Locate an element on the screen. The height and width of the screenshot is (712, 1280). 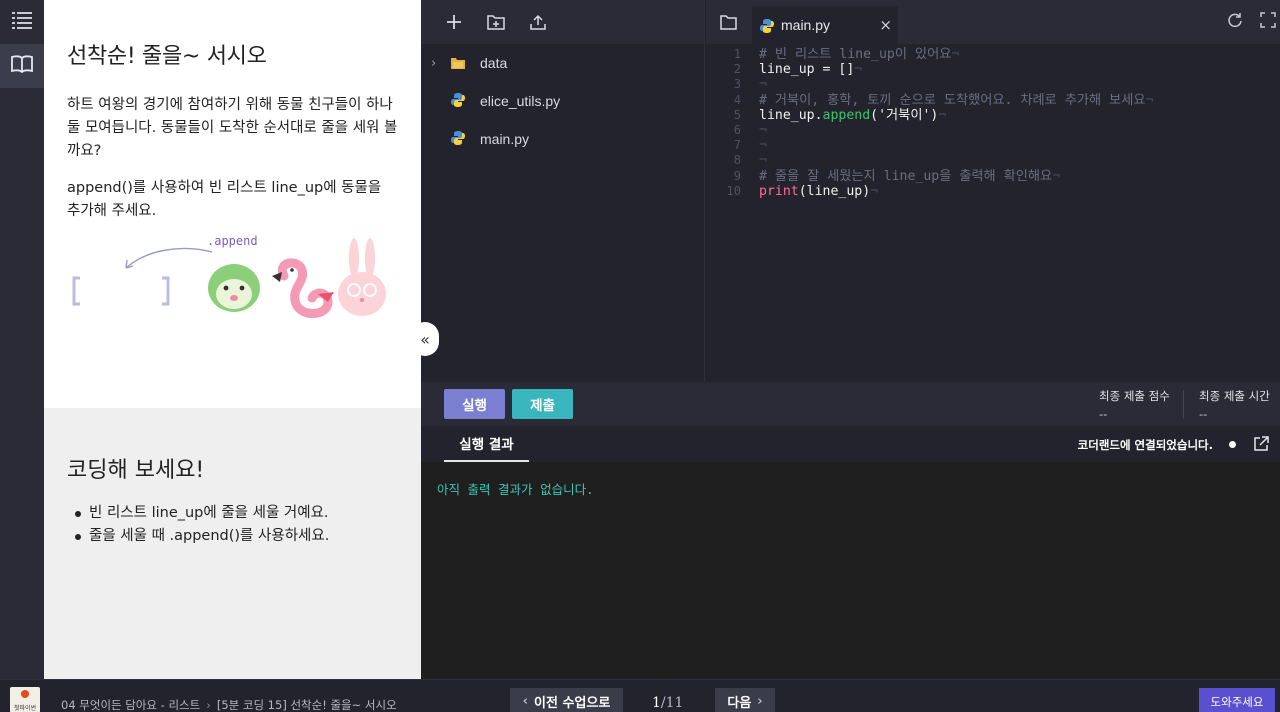
new-folder-button is located at coordinates (496, 22).